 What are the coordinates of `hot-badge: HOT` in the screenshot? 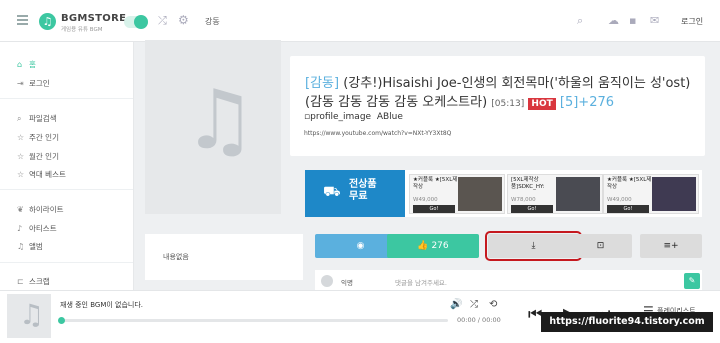 It's located at (542, 104).